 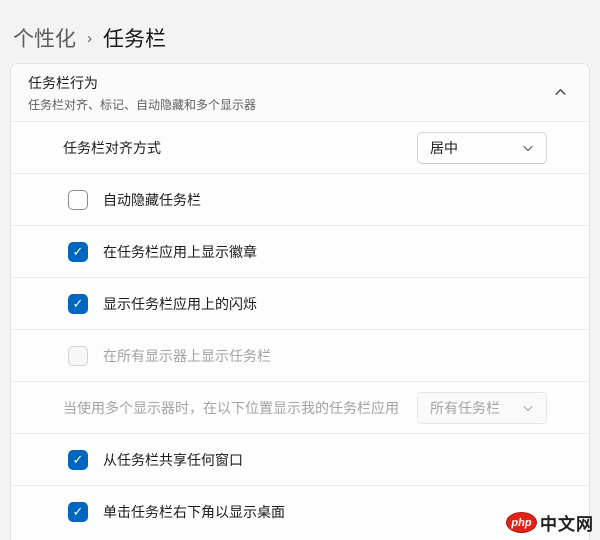 What do you see at coordinates (152, 199) in the screenshot?
I see `auto-hide-taskbar-label: 自动隐藏任务栏` at bounding box center [152, 199].